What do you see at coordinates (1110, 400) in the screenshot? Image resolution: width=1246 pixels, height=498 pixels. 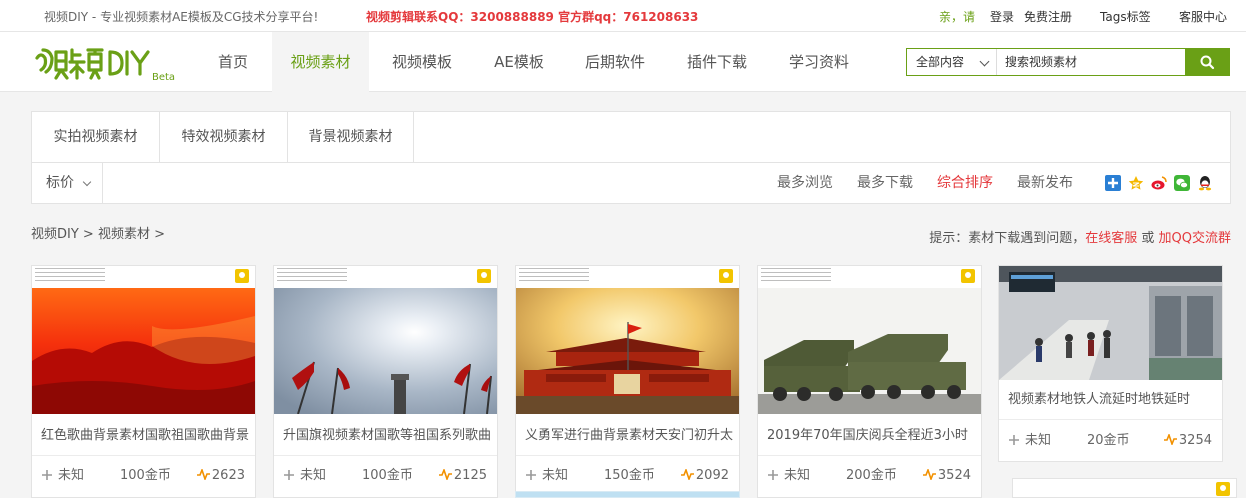 I see `card-title: 视频素材地铁人流延时地铁延时` at bounding box center [1110, 400].